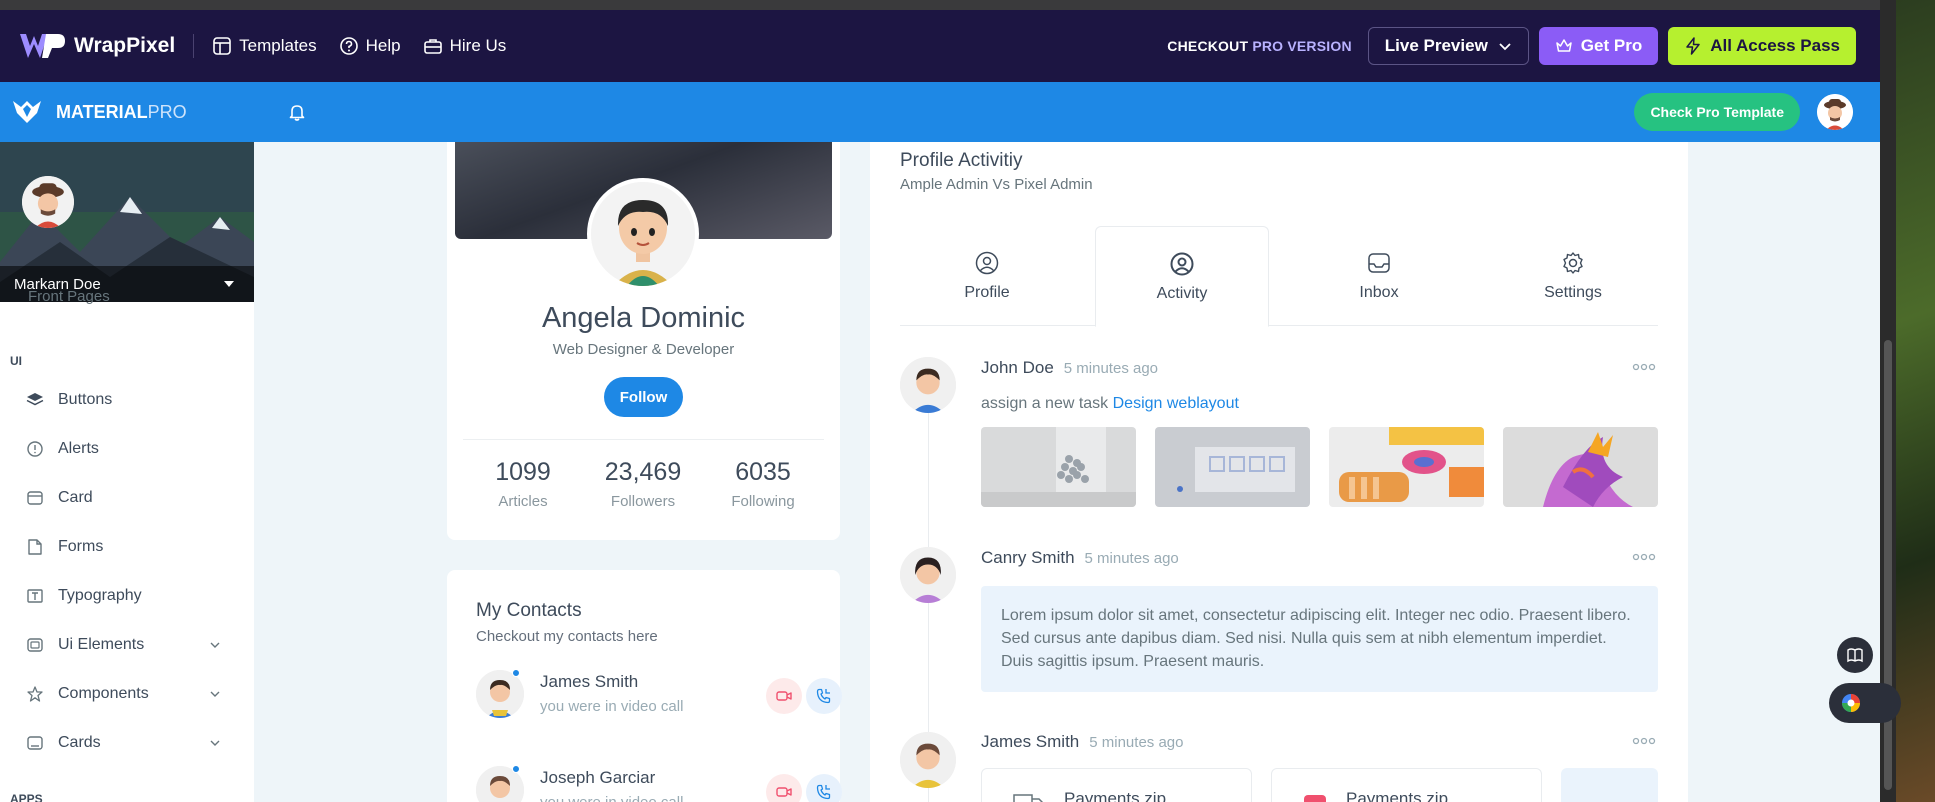 This screenshot has height=802, width=1935. Describe the element at coordinates (987, 292) in the screenshot. I see `tab-label: Profile` at that location.